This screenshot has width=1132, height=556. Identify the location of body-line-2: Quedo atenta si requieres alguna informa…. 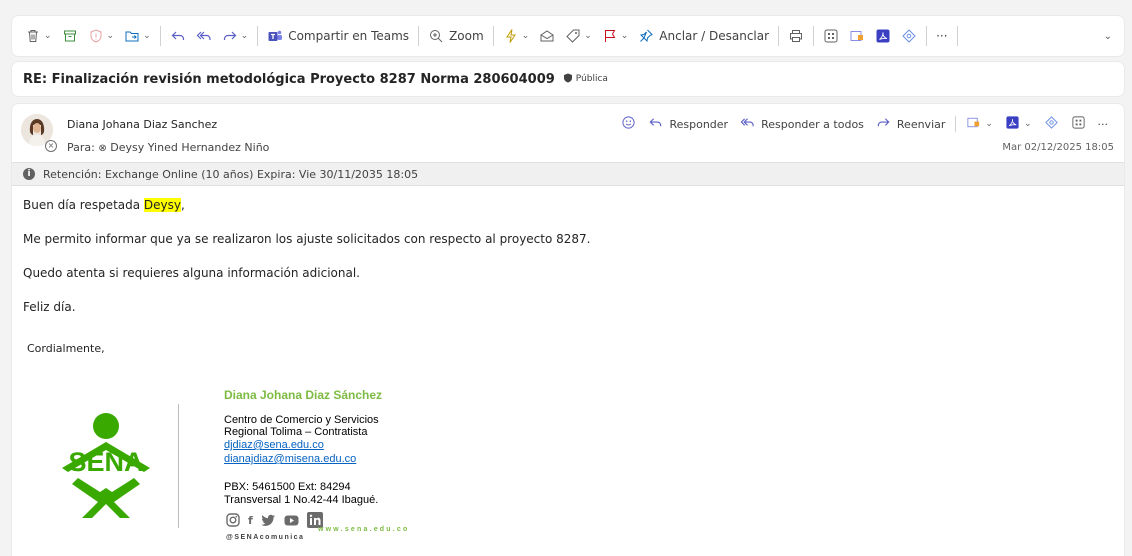
(191, 273).